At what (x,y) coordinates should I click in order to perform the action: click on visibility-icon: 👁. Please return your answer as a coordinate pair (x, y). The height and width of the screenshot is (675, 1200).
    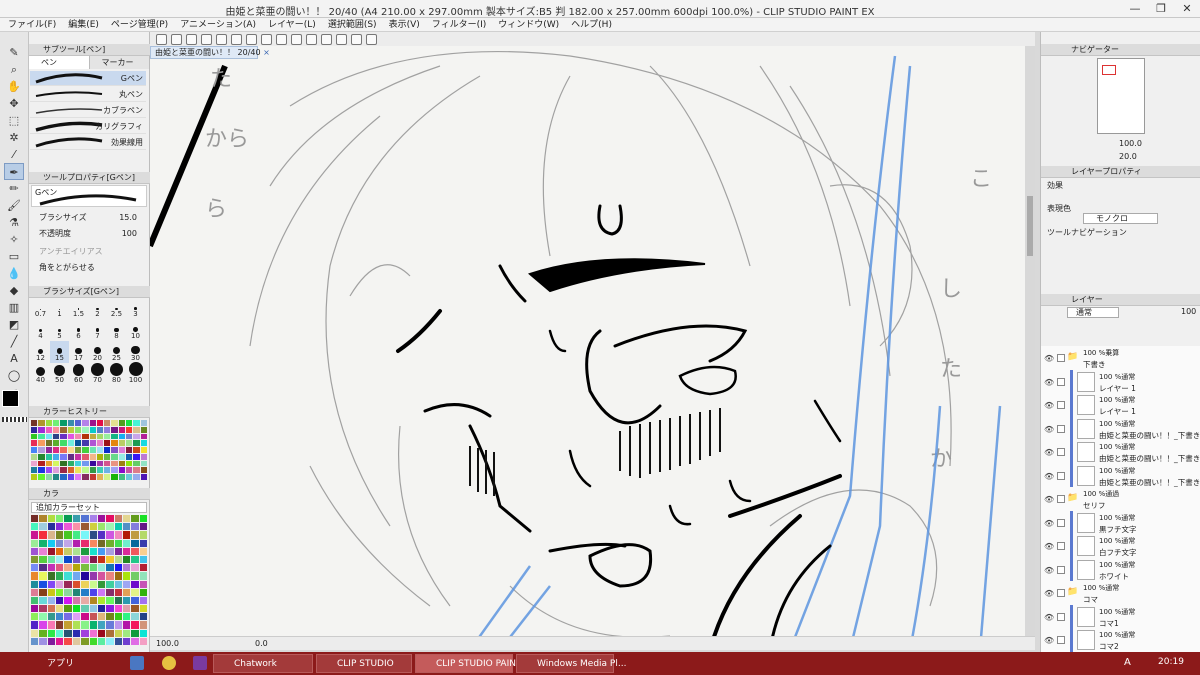
    Looking at the image, I should click on (1049, 570).